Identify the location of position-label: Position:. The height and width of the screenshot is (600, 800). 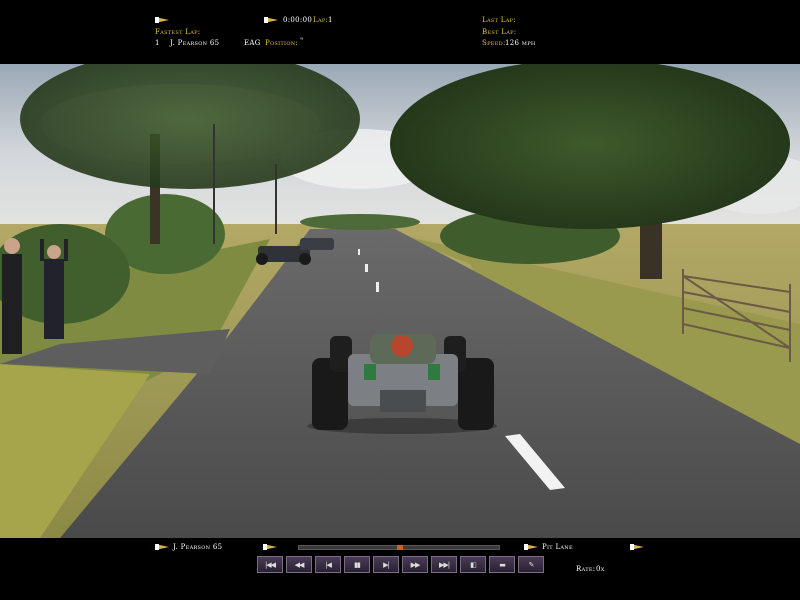
(282, 43).